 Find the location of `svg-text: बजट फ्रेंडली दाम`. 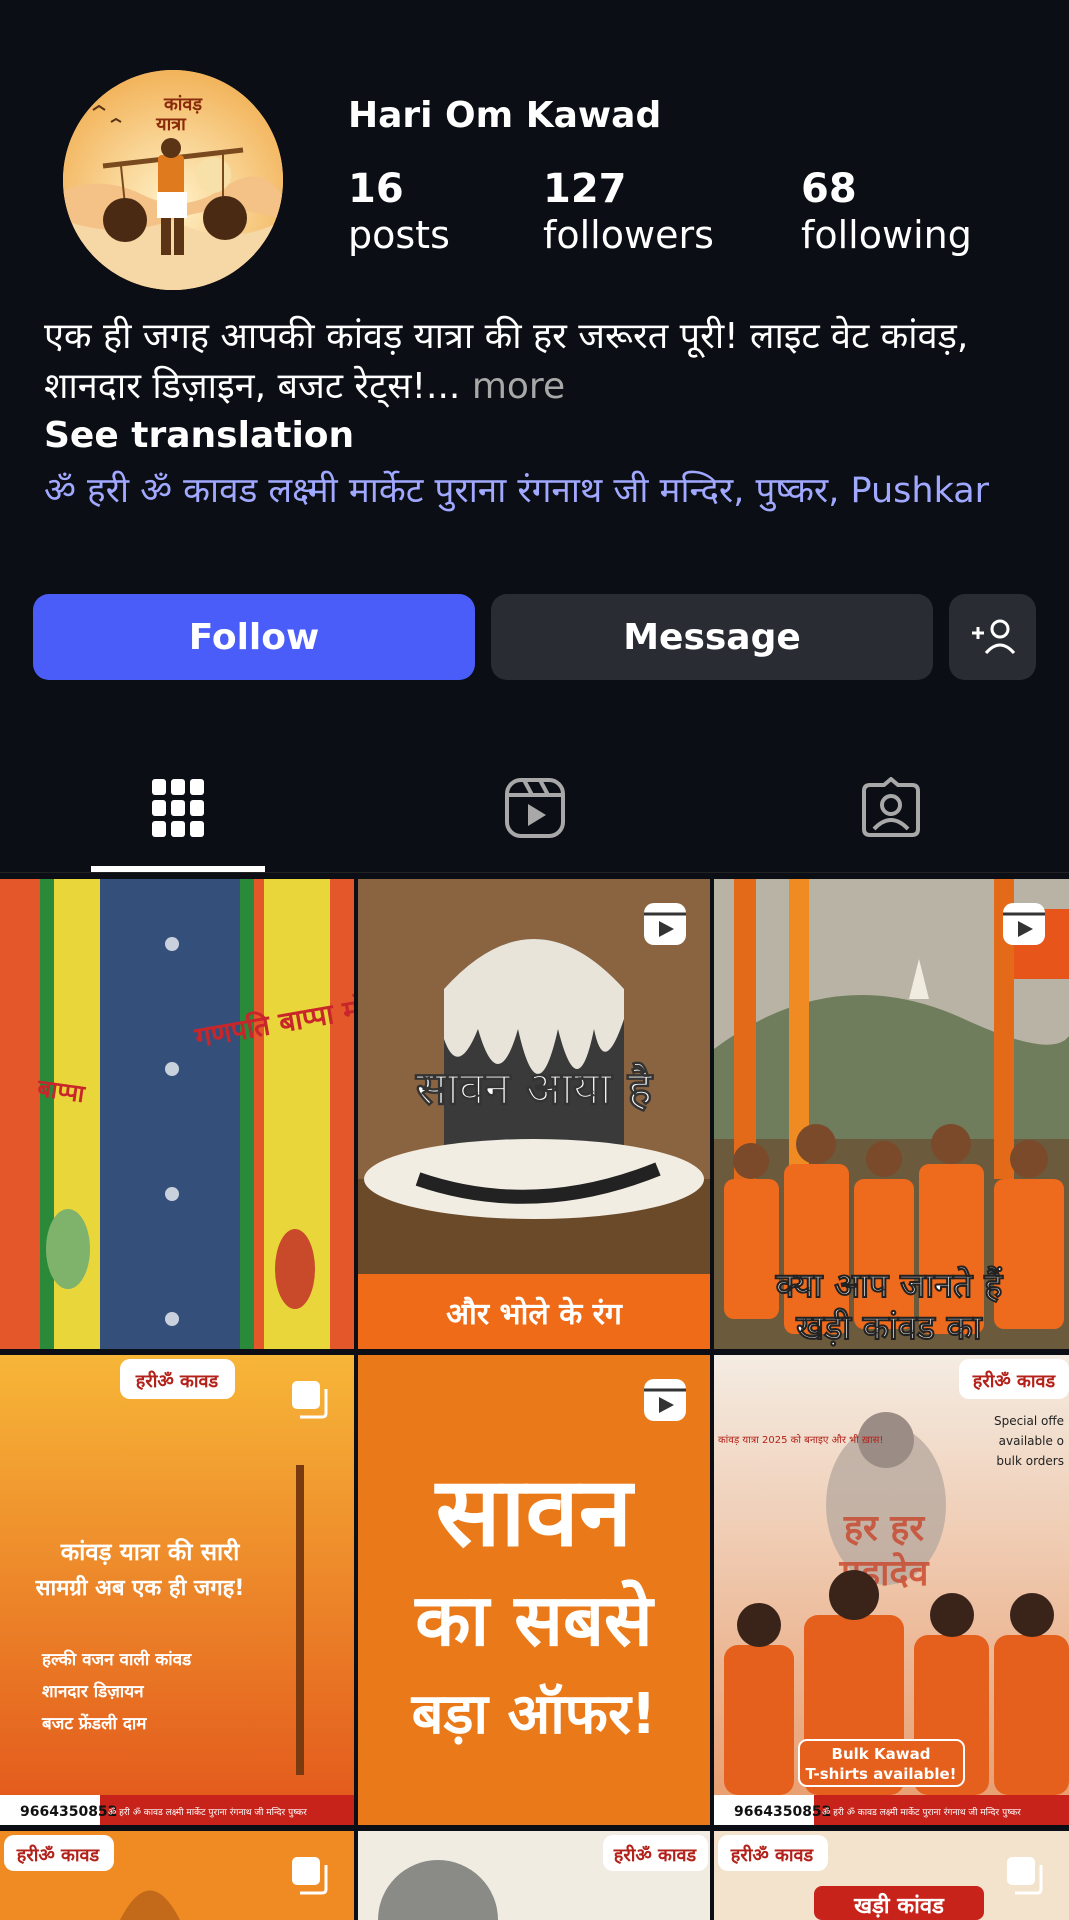

svg-text: बजट फ्रेंडली दाम is located at coordinates (94, 1723).